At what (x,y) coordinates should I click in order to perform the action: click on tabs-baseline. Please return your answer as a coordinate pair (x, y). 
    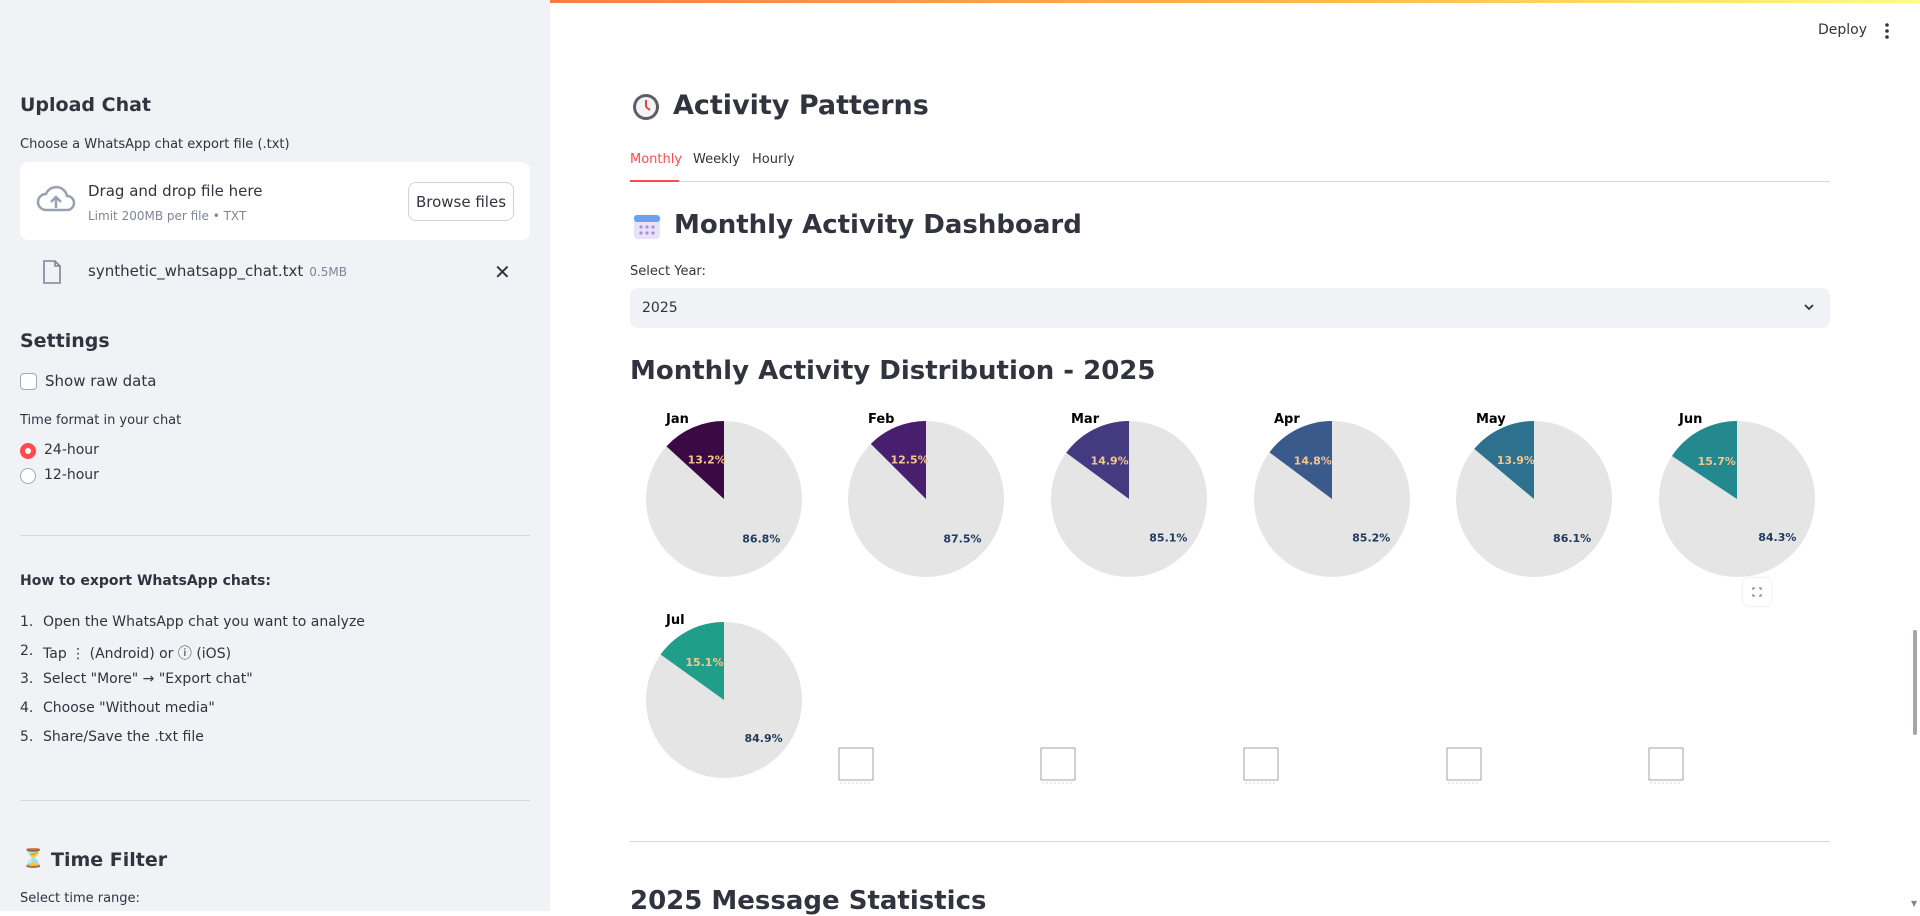
    Looking at the image, I should click on (1230, 181).